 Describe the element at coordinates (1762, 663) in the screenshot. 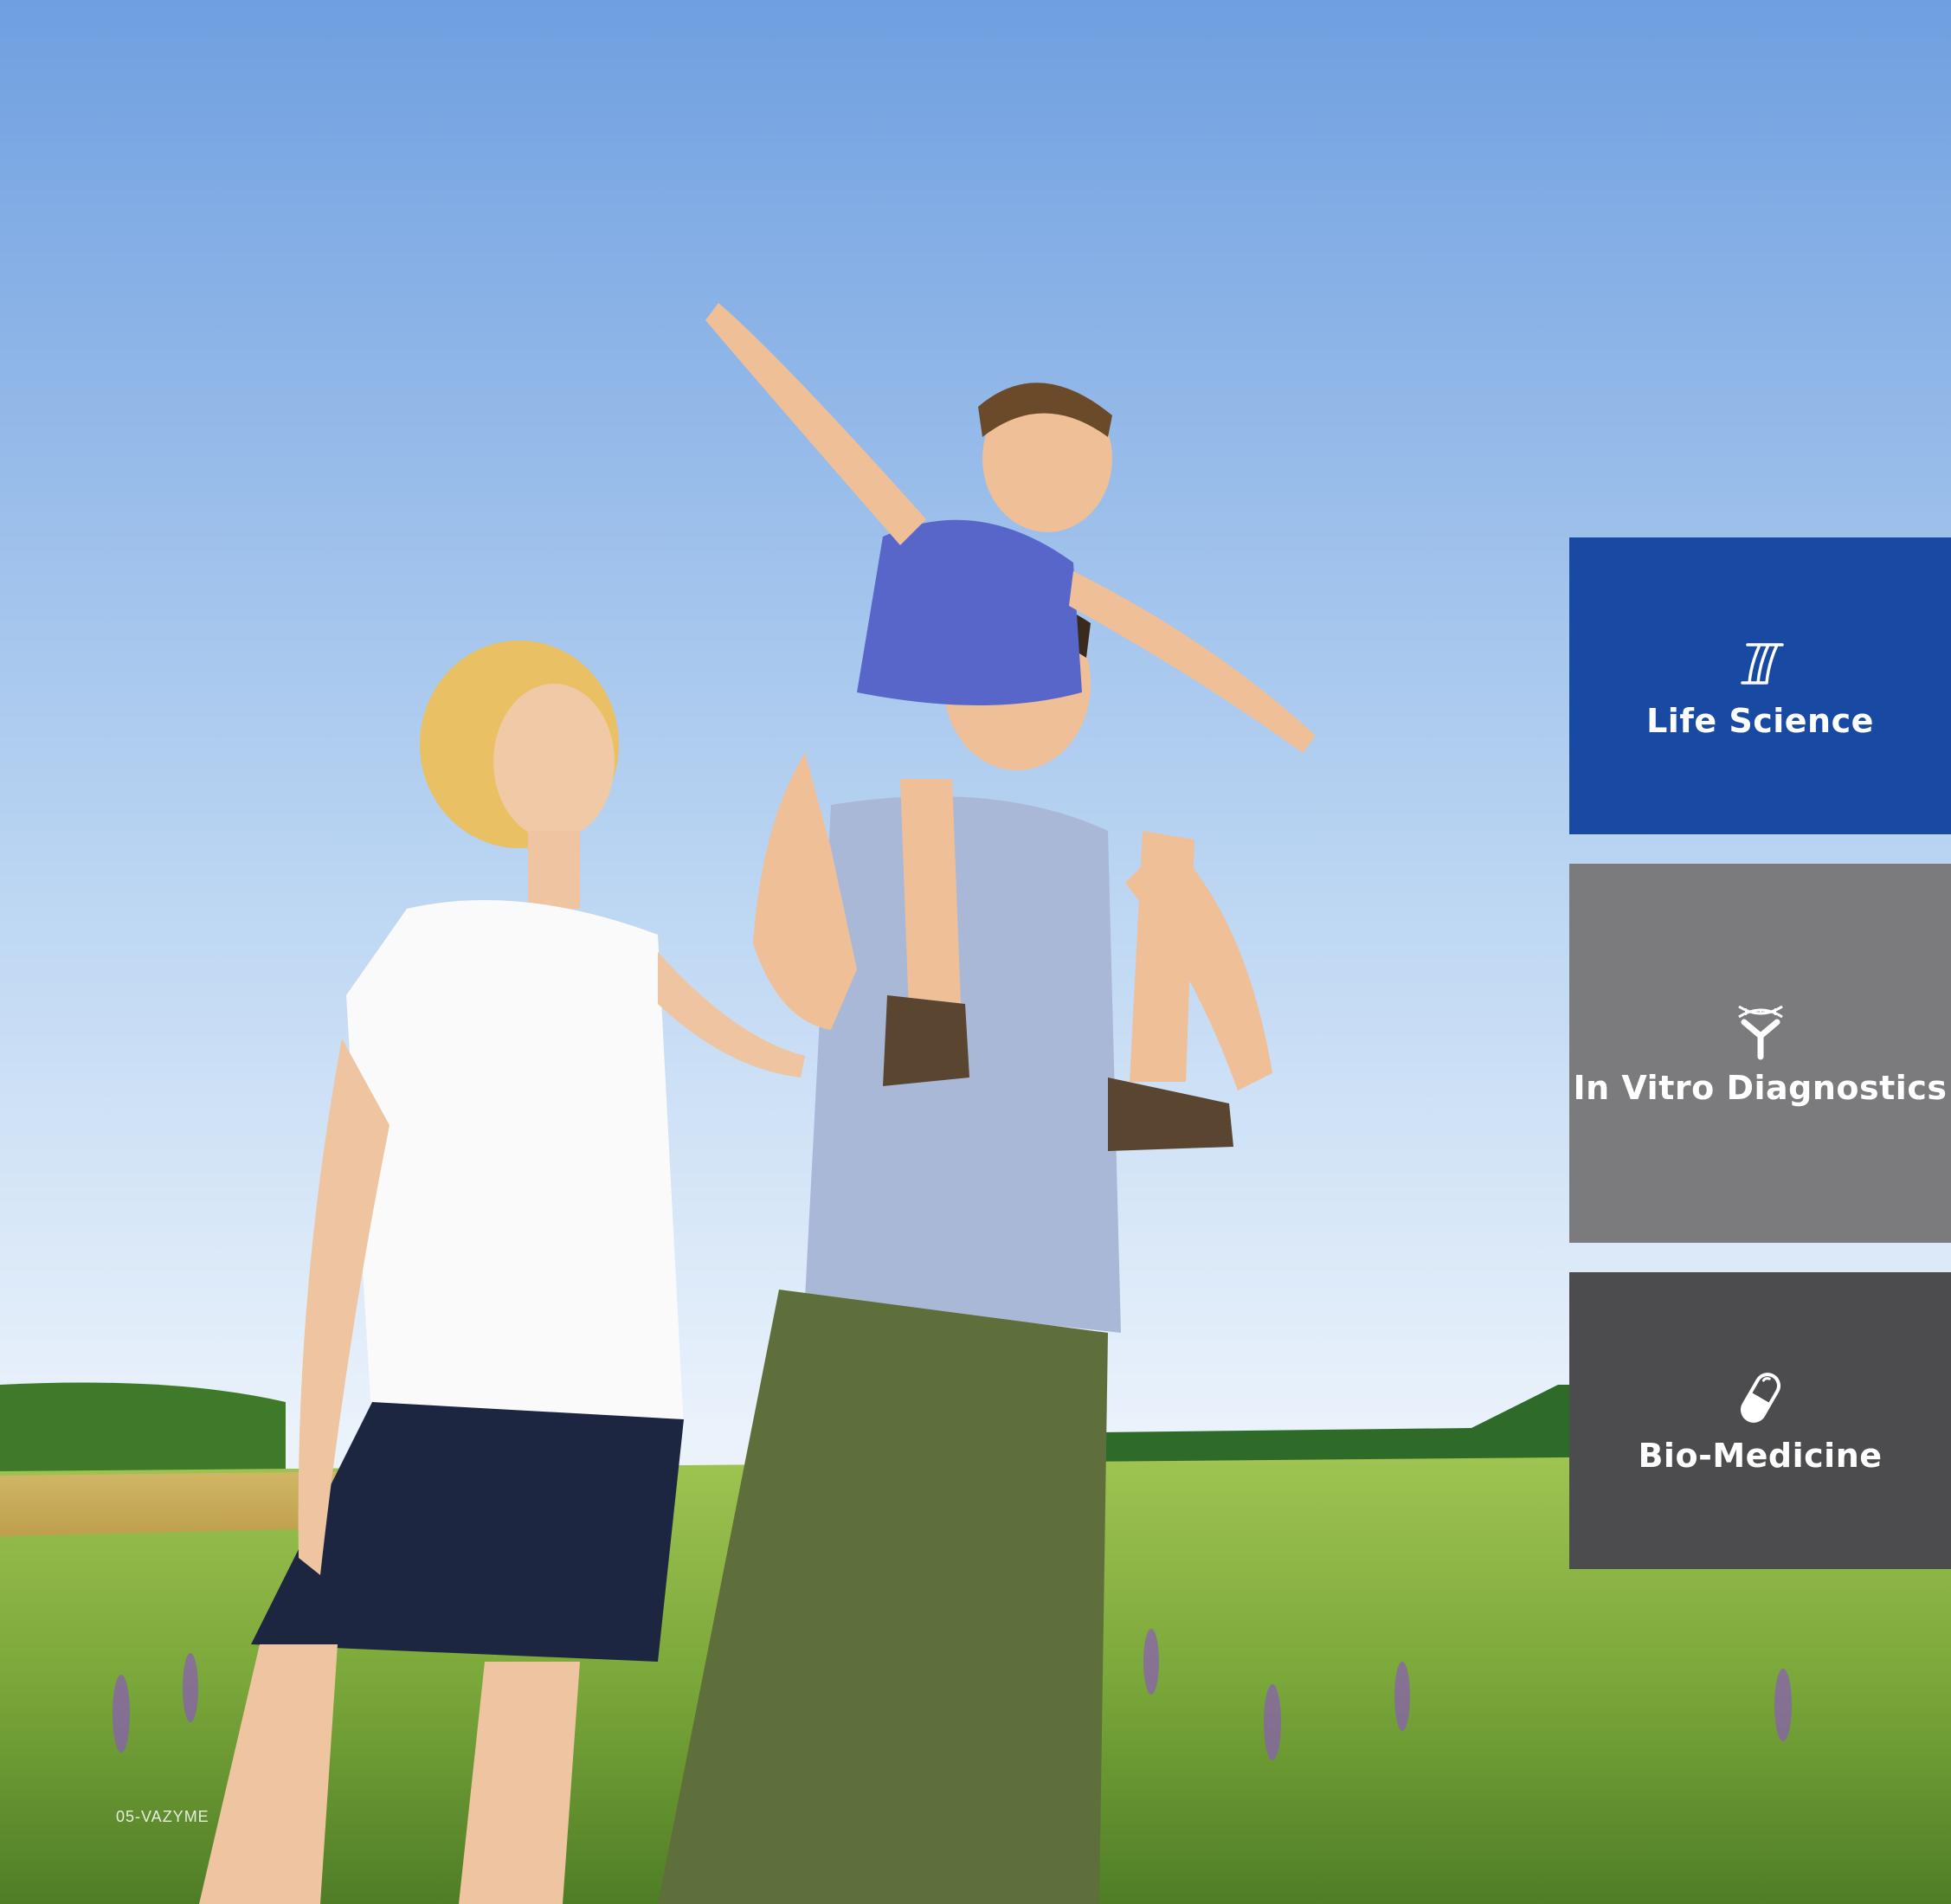

I see `life-science-icon` at that location.